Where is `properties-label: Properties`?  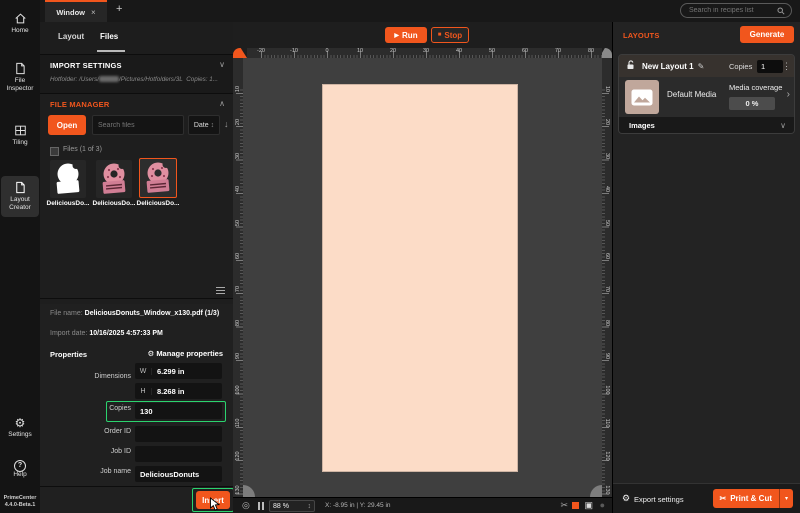 properties-label: Properties is located at coordinates (69, 354).